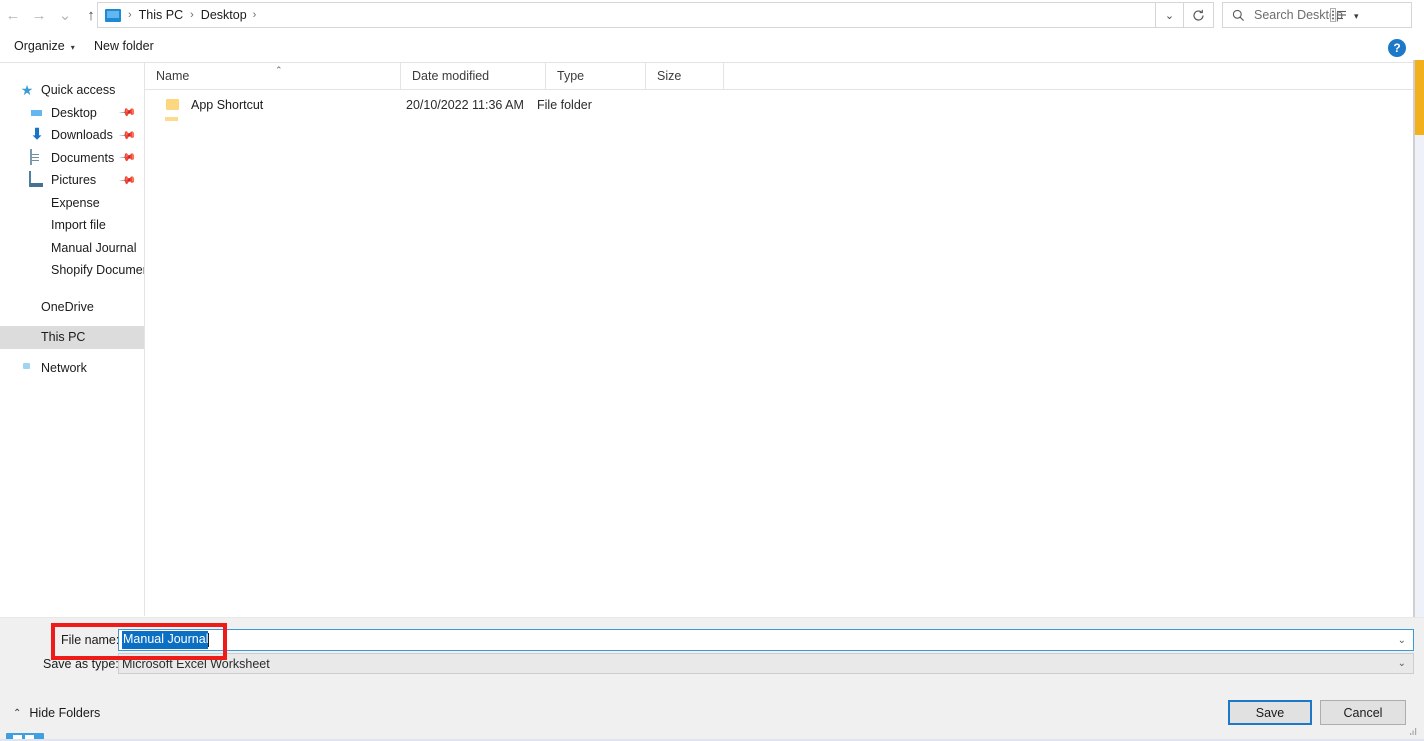 This screenshot has height=741, width=1424. What do you see at coordinates (72, 135) in the screenshot?
I see `sidebar-item-downloads: ⬇ Downloads 📌` at bounding box center [72, 135].